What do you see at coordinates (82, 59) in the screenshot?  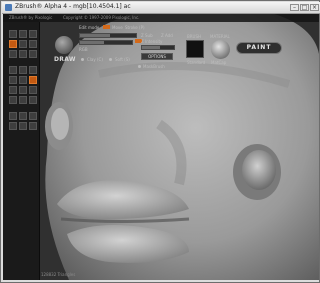 I see `clay-radio` at bounding box center [82, 59].